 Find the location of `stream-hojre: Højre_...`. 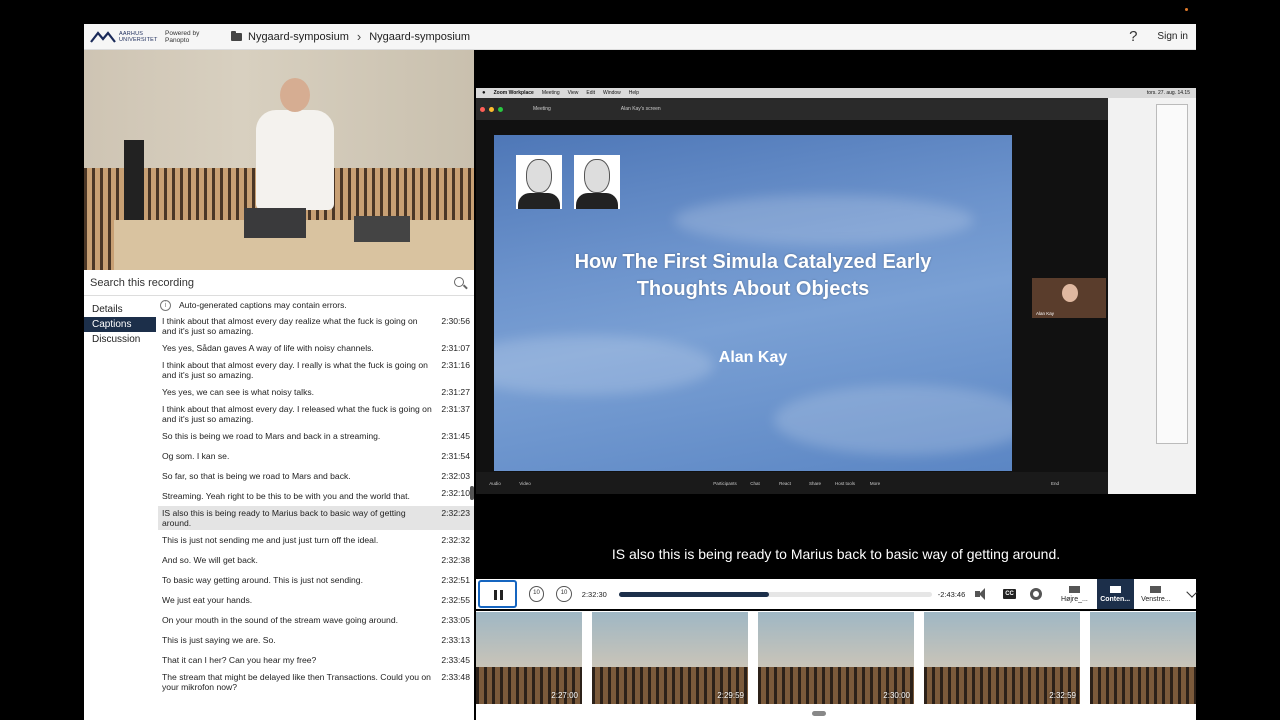

stream-hojre: Højre_... is located at coordinates (1074, 594).